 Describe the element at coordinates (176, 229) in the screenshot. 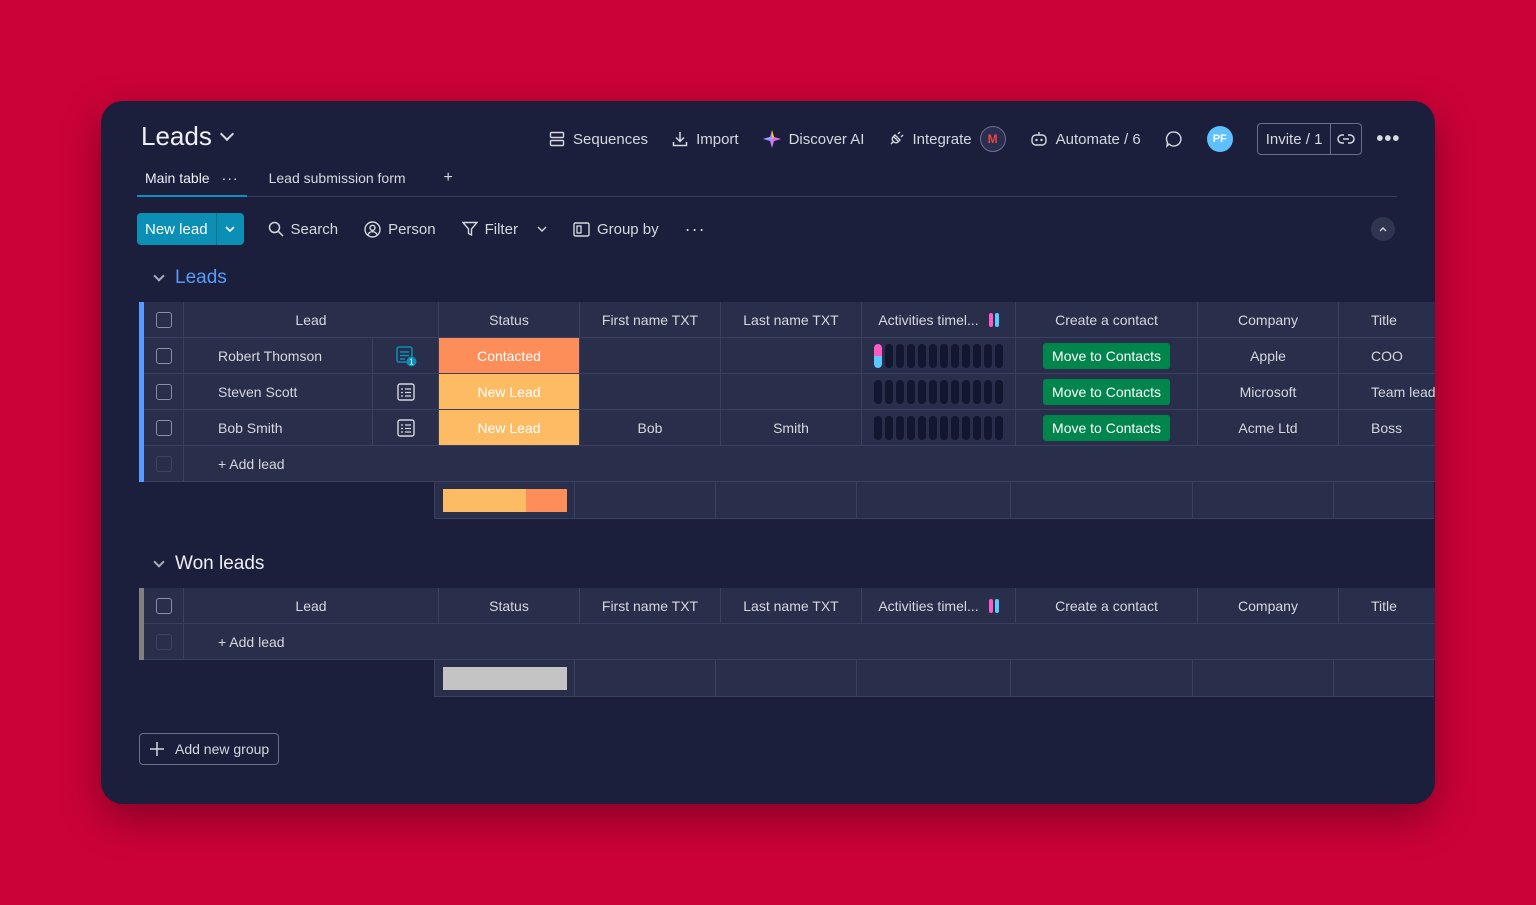

I see `new-lead-button: New lead` at that location.